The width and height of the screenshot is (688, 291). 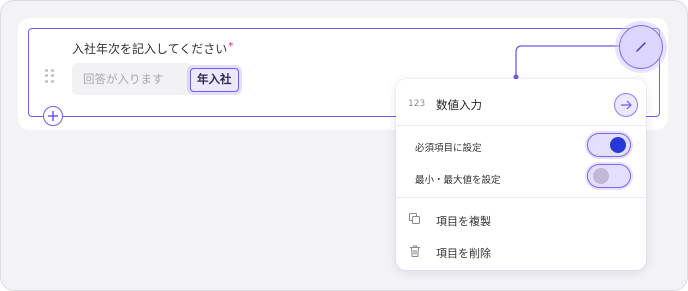 I want to click on pencil-icon, so click(x=641, y=47).